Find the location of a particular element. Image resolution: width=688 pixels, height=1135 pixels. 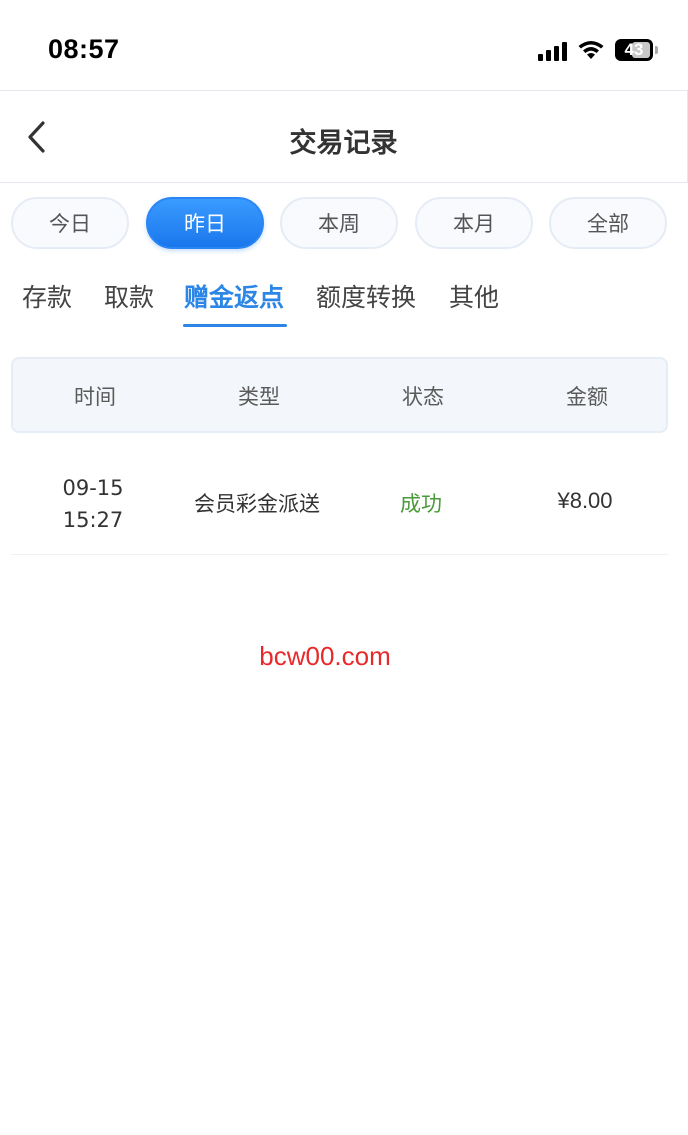

cell-date-value: 09-15 is located at coordinates (93, 488).